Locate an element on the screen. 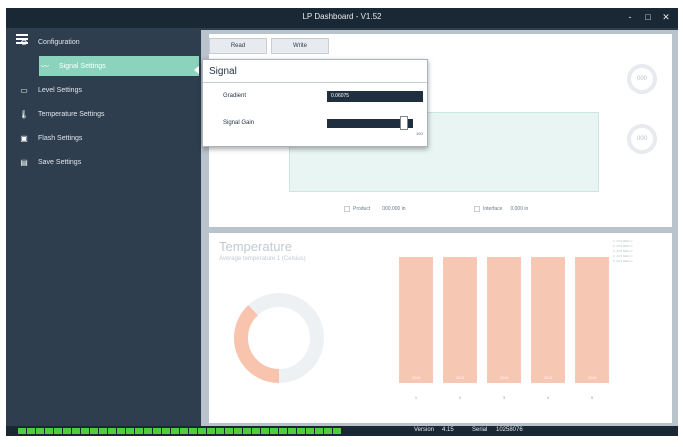 The image size is (683, 447). write-button: Write is located at coordinates (300, 46).